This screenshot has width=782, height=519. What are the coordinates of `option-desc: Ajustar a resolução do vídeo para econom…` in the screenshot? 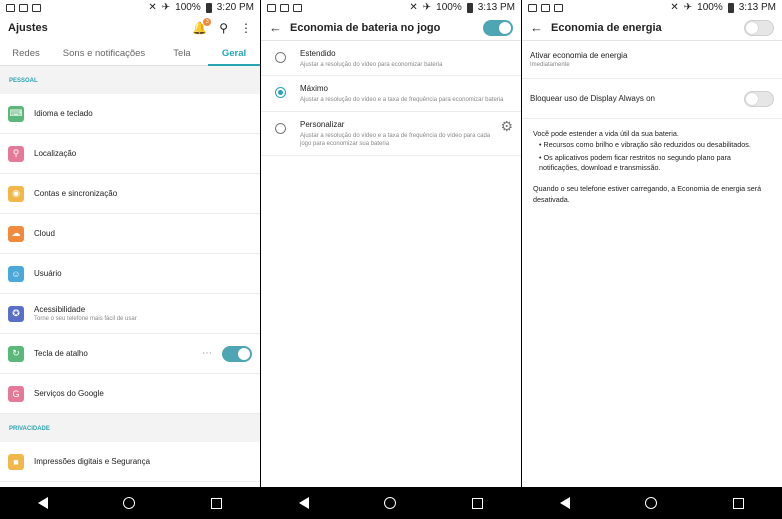 It's located at (371, 65).